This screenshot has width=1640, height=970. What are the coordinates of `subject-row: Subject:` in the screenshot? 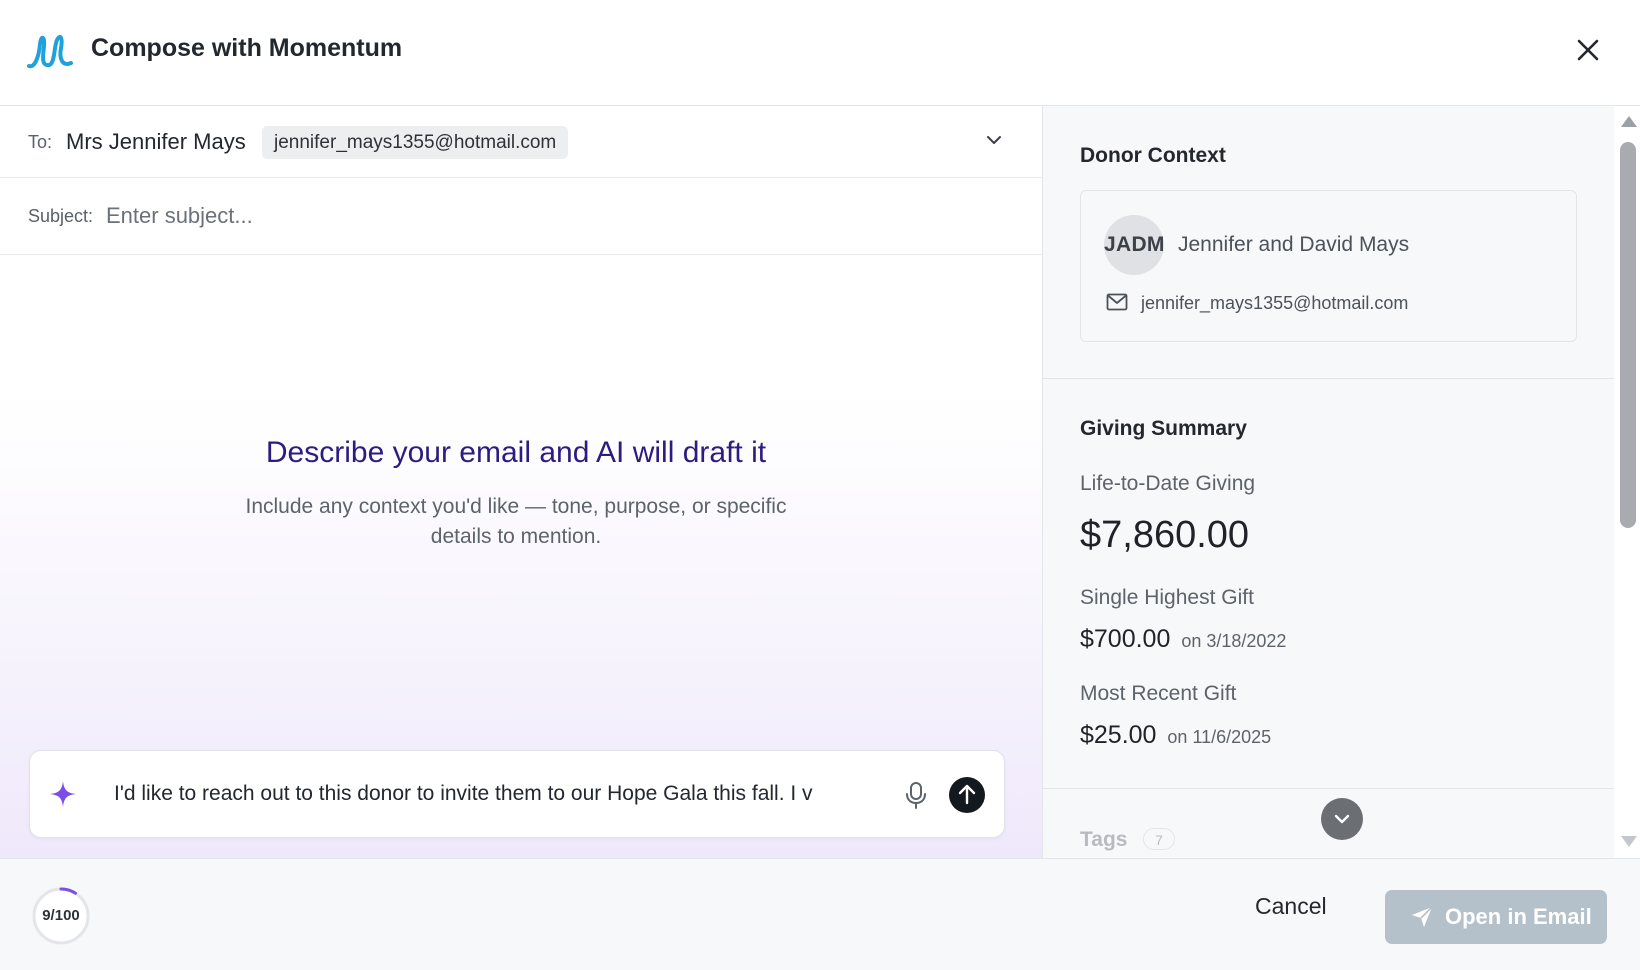 It's located at (521, 216).